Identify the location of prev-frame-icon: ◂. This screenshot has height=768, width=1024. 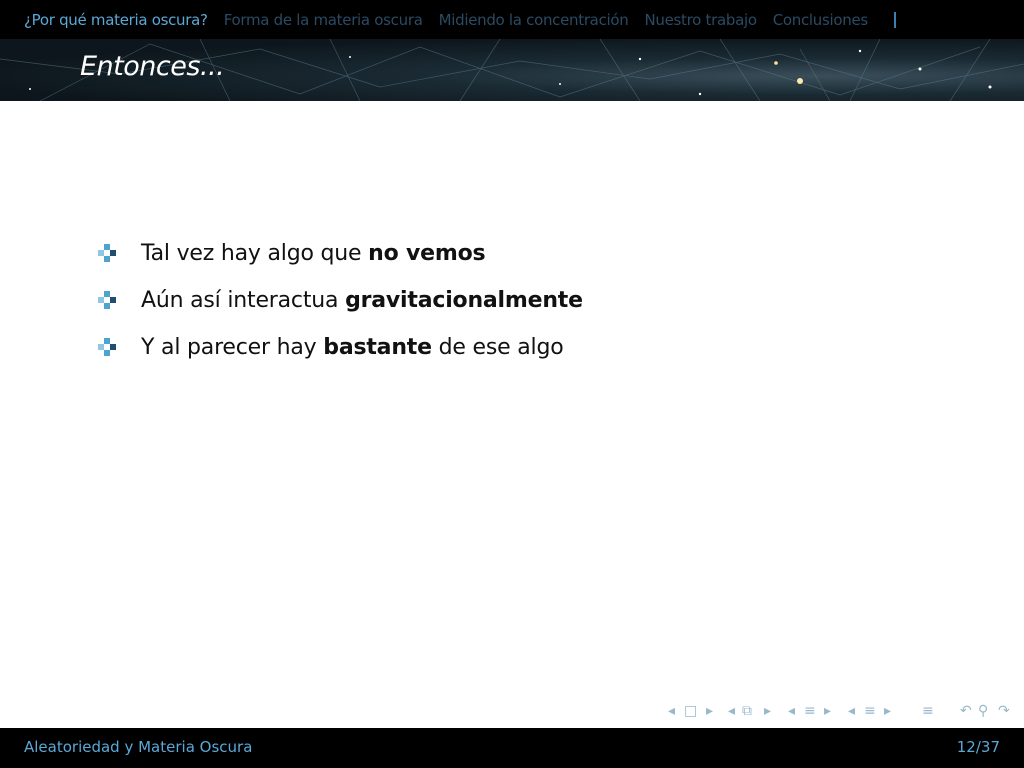
(731, 711).